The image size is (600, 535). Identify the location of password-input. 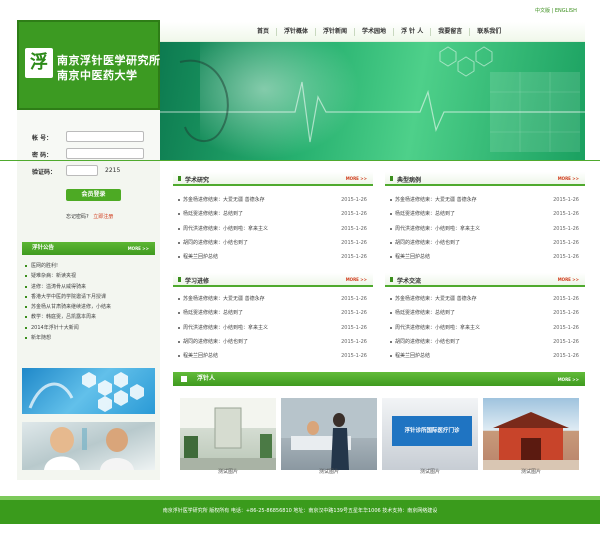
(105, 153).